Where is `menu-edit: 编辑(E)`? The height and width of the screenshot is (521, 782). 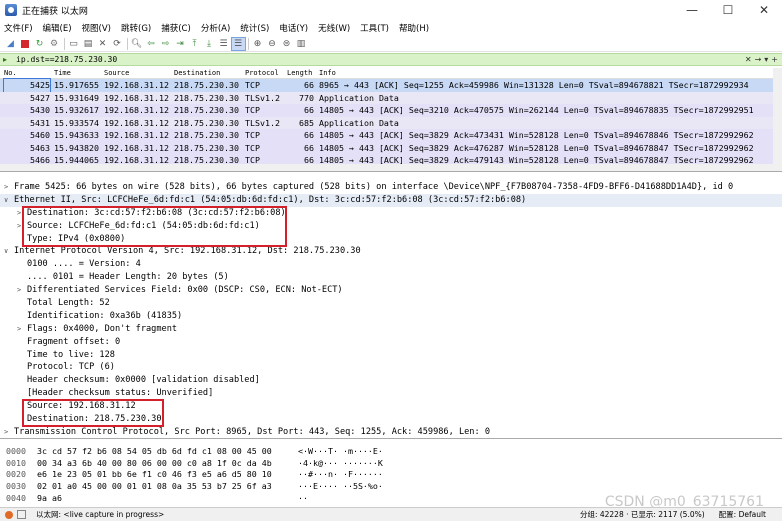 menu-edit: 编辑(E) is located at coordinates (57, 28).